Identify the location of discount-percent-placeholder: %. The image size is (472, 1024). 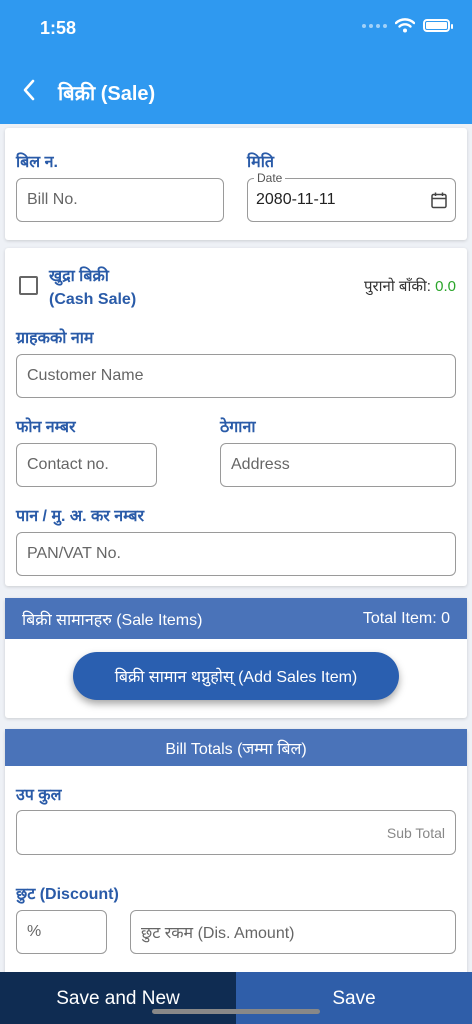
(34, 931).